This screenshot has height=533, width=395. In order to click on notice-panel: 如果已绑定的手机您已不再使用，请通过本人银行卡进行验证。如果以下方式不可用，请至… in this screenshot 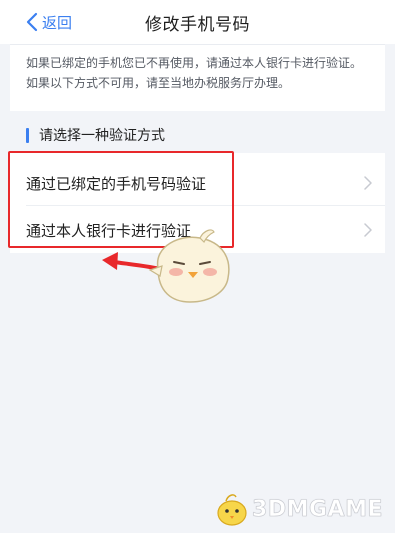, I will do `click(197, 77)`.